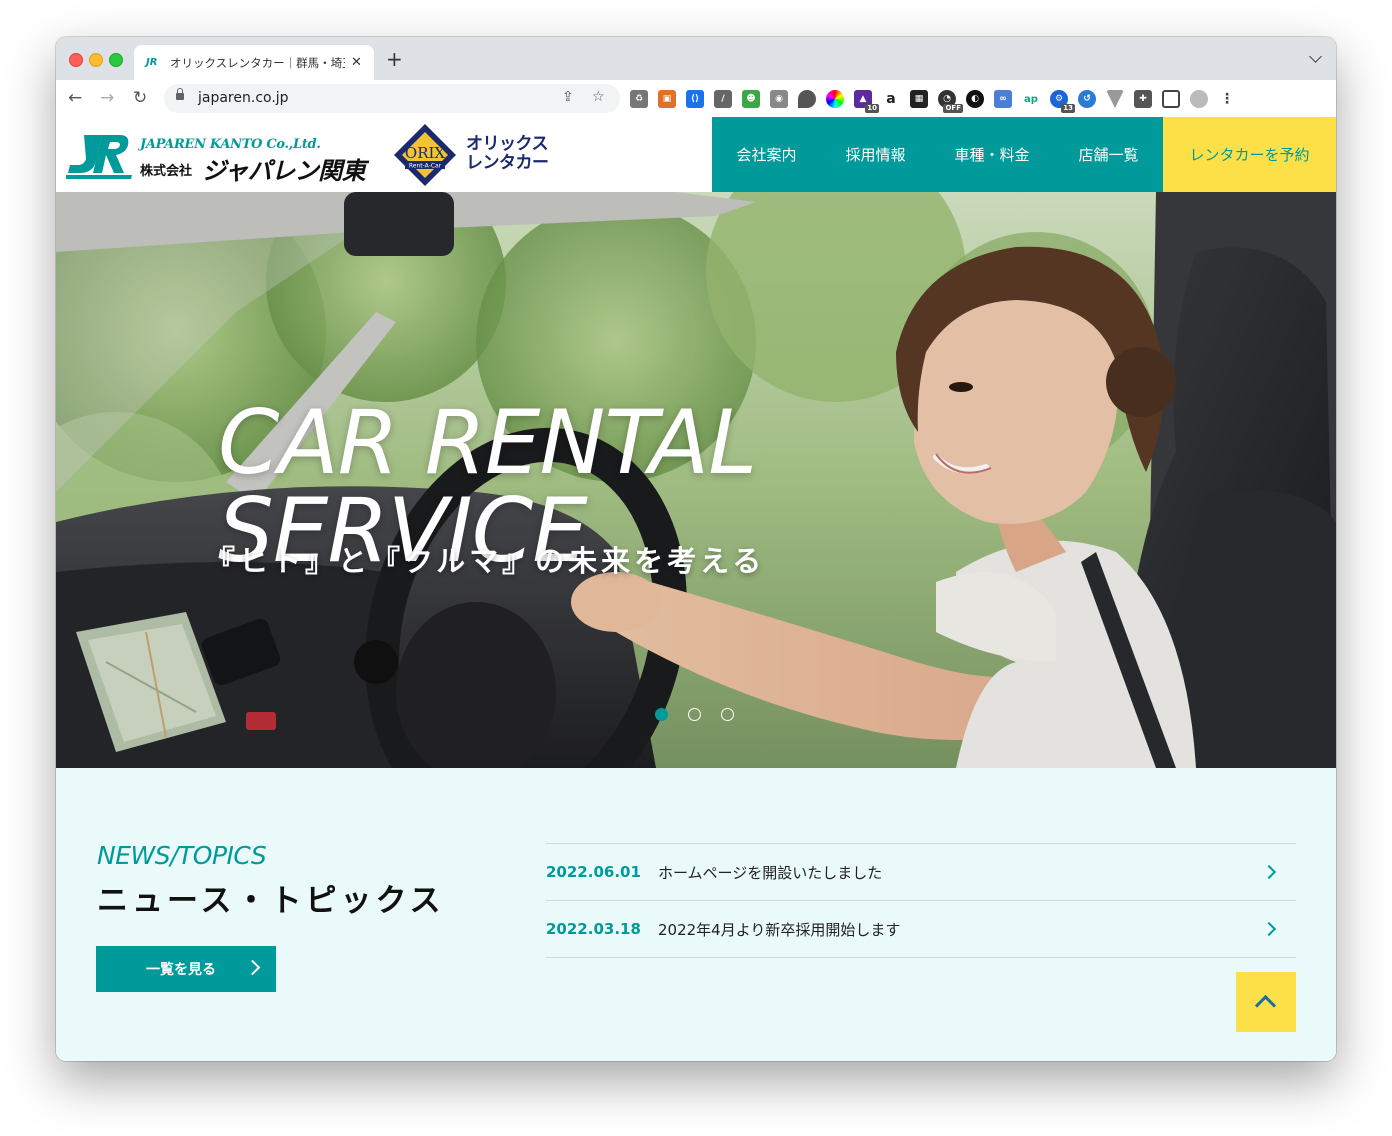 This screenshot has height=1136, width=1392. Describe the element at coordinates (937, 154) in the screenshot. I see `global-nav: 会社案内 採用情報 車種・料金 店舗一覧` at that location.